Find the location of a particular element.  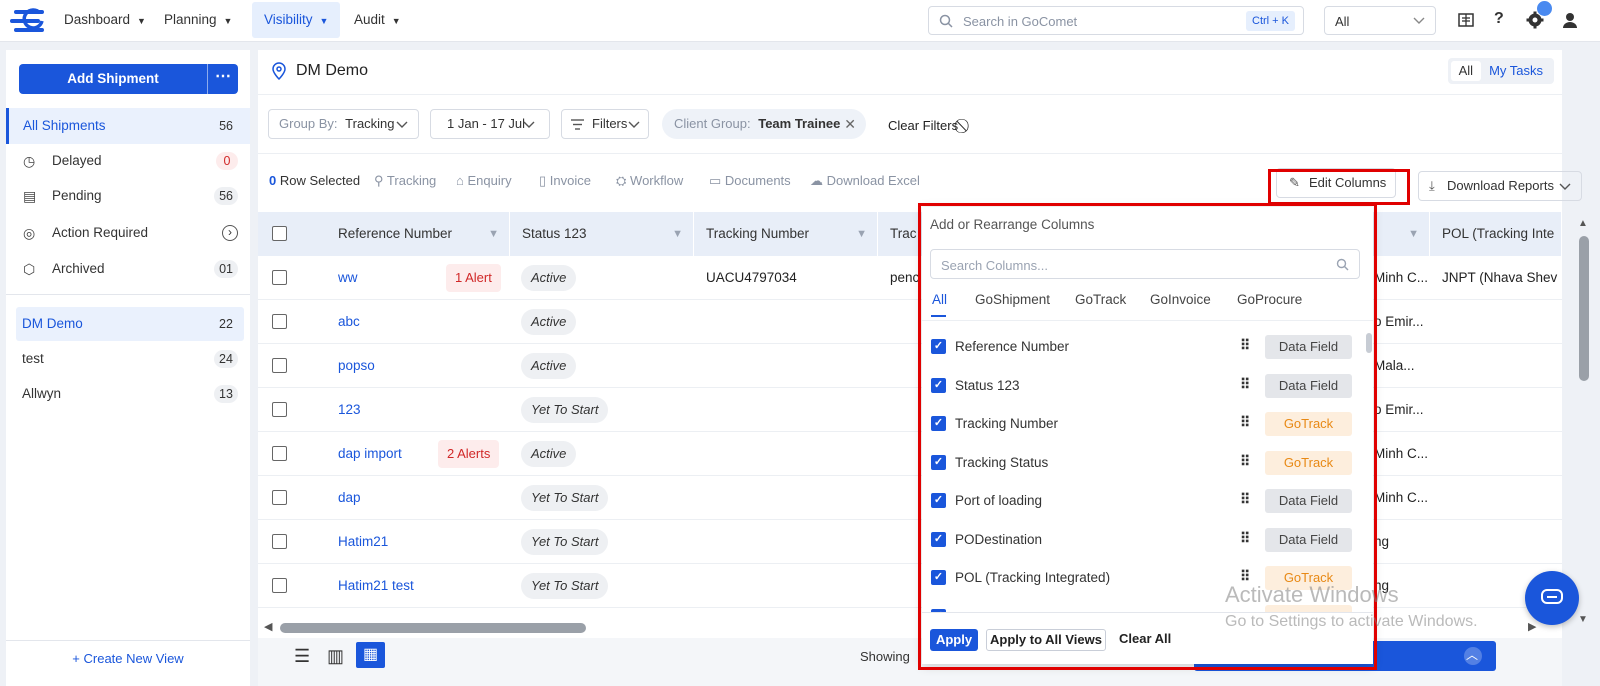

chat-icon is located at coordinates (1552, 596).